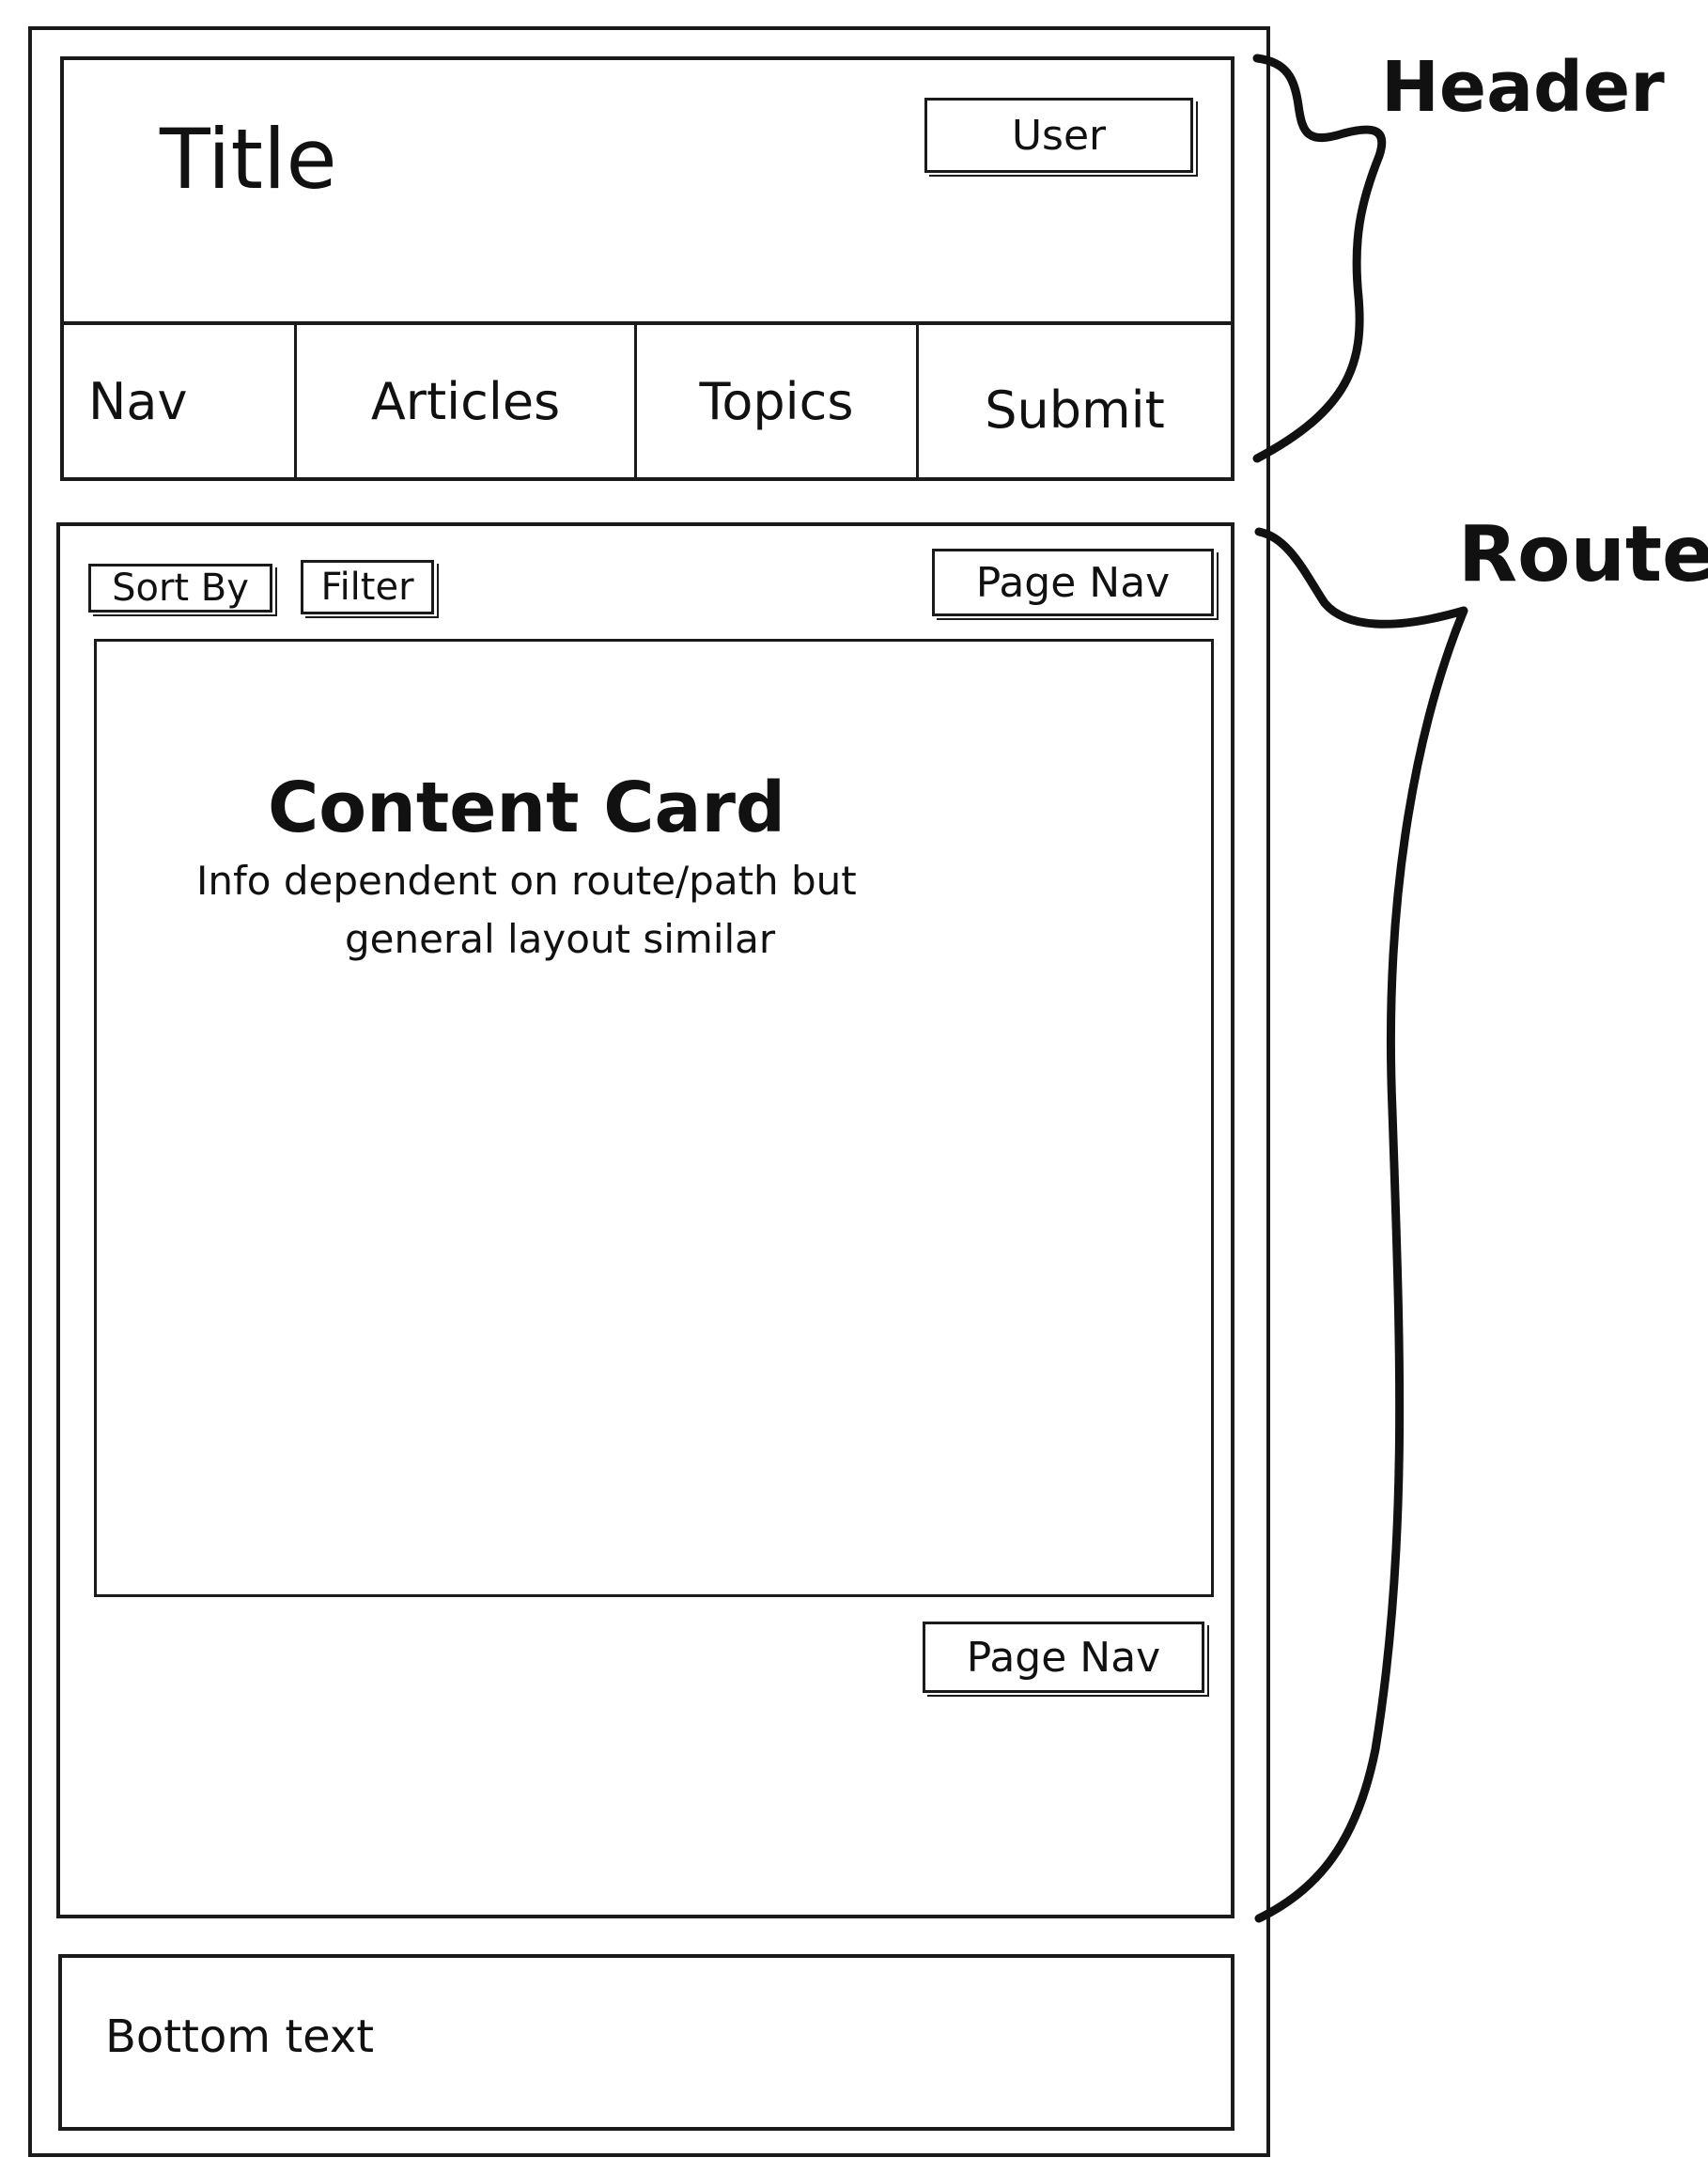 This screenshot has height=2173, width=1708. What do you see at coordinates (1361, 1225) in the screenshot?
I see `route-brace-icon` at bounding box center [1361, 1225].